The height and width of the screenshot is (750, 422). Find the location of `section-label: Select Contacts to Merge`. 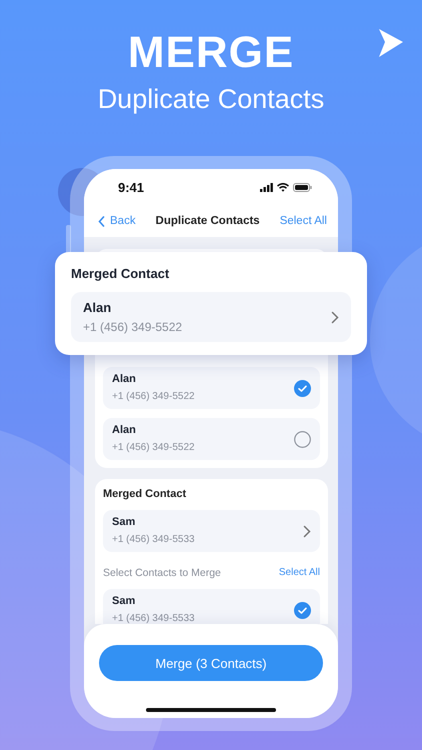

section-label: Select Contacts to Merge is located at coordinates (162, 573).